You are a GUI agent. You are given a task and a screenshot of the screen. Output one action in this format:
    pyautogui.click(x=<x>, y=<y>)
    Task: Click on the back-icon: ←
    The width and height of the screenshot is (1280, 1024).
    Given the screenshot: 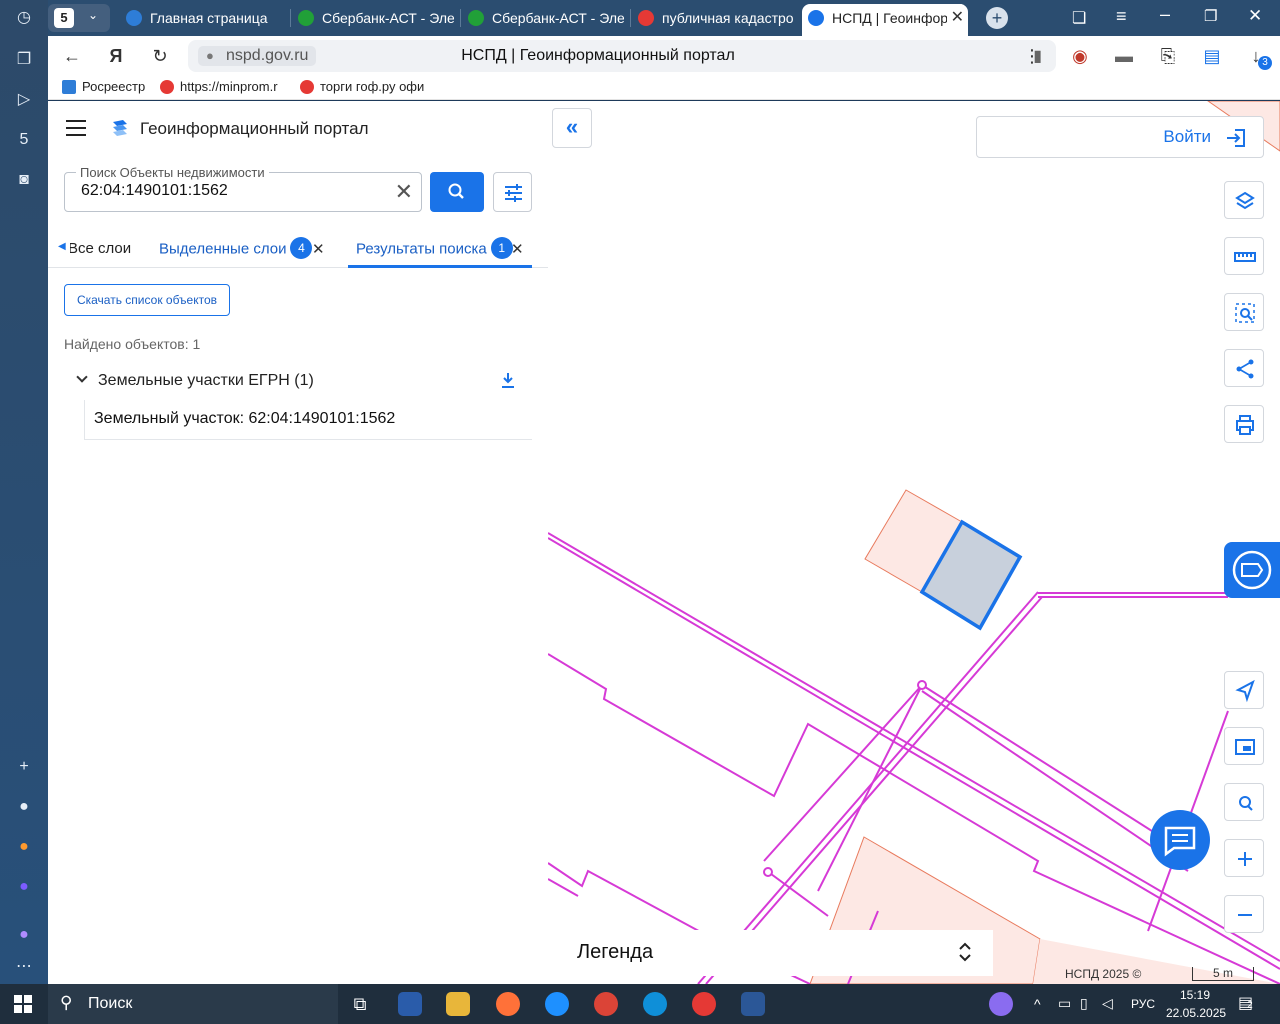 What is the action you would take?
    pyautogui.click(x=72, y=56)
    